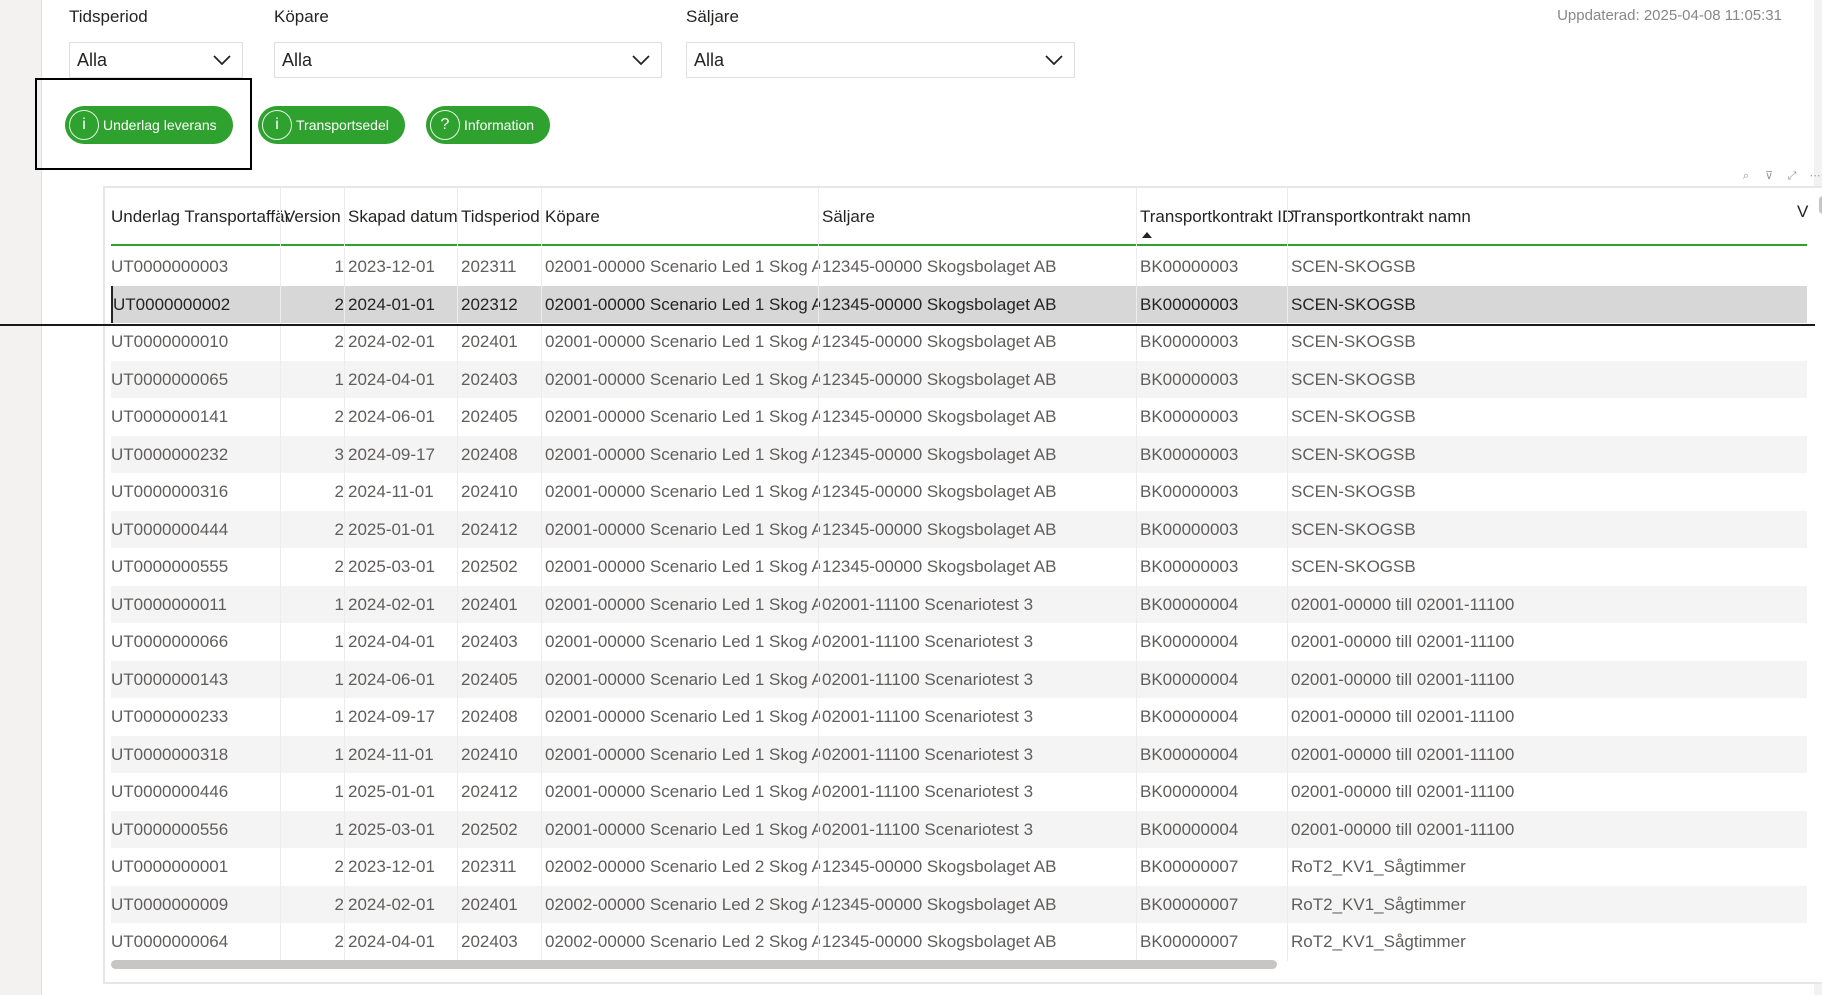 The image size is (1822, 995). Describe the element at coordinates (1217, 217) in the screenshot. I see `column-header: Transportkontrakt ID` at that location.